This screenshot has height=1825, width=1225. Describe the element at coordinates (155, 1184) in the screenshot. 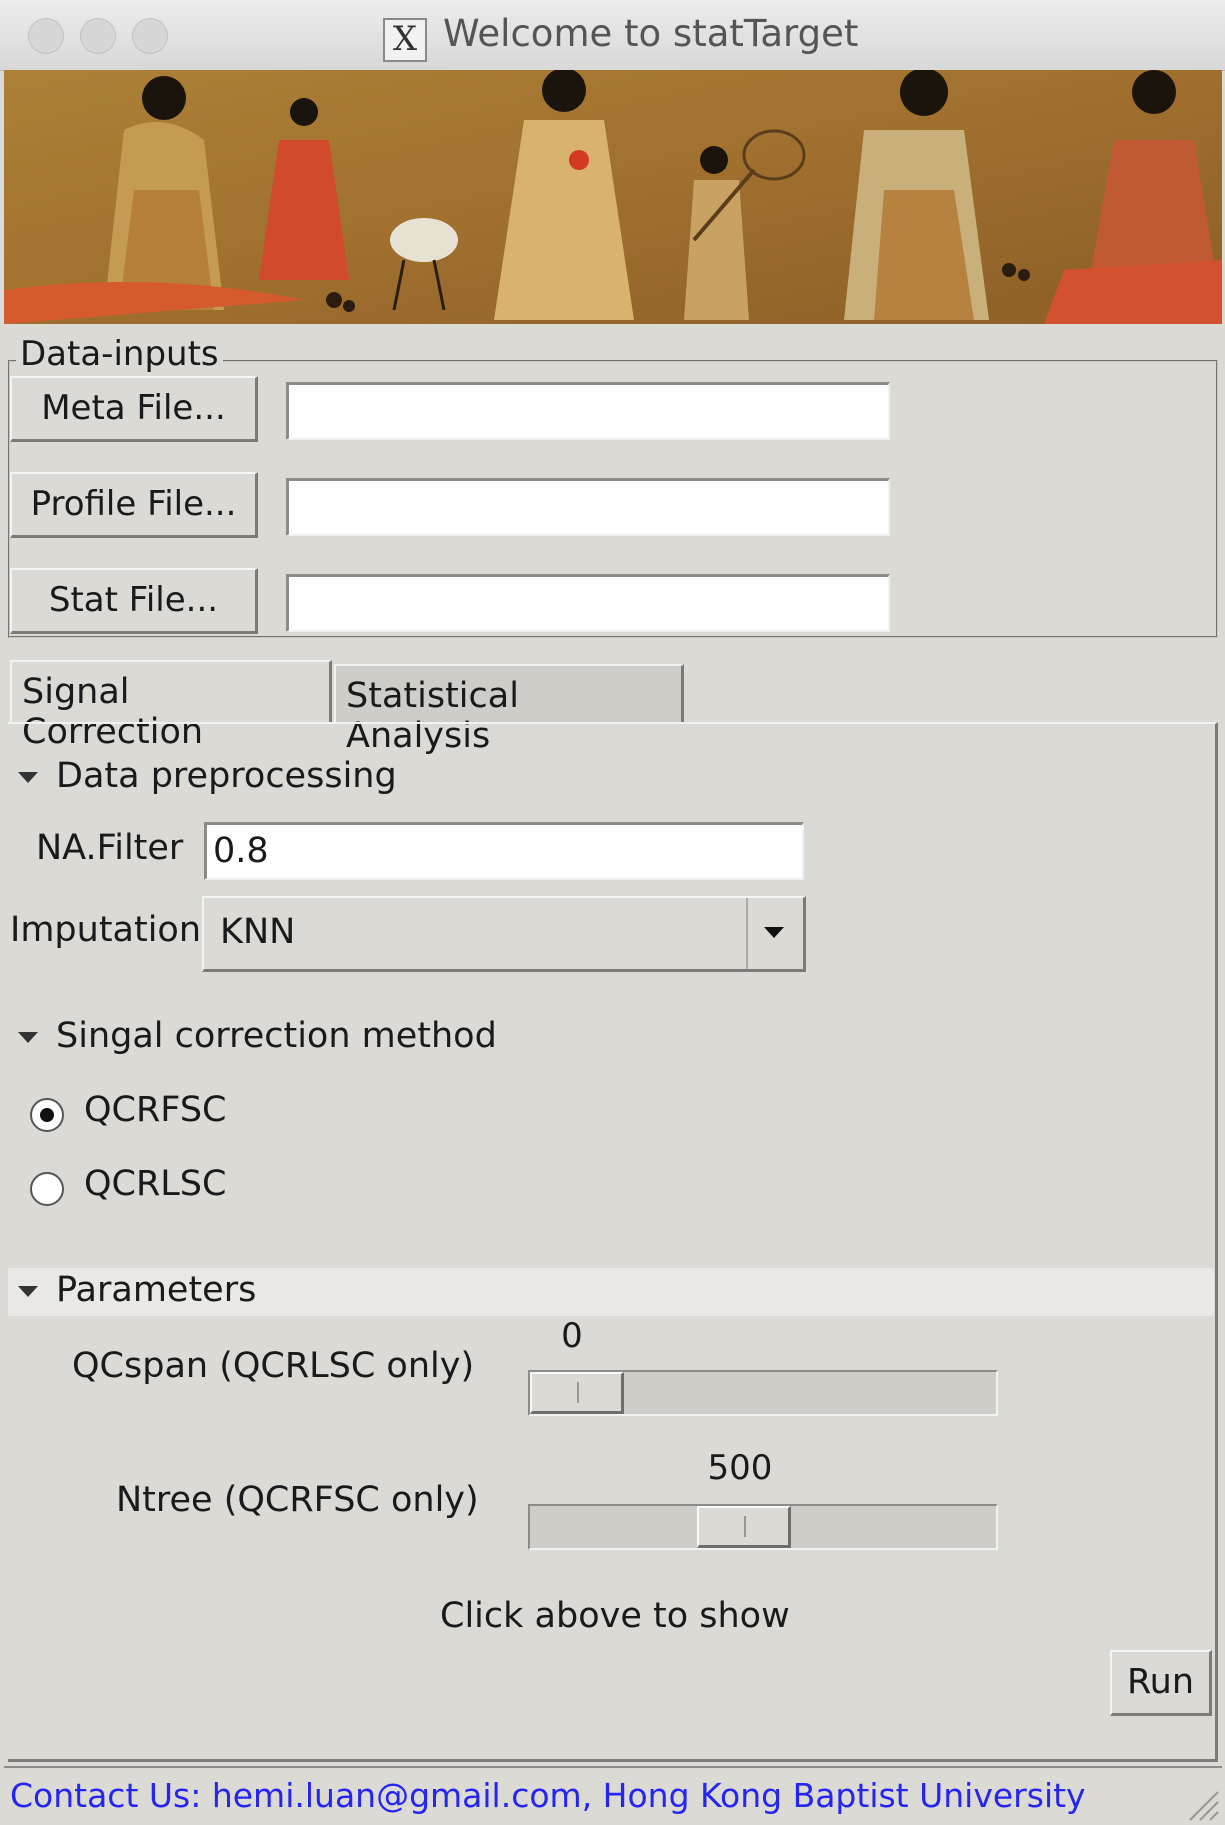

I see `qcrlsc-label: QCRLSC` at that location.